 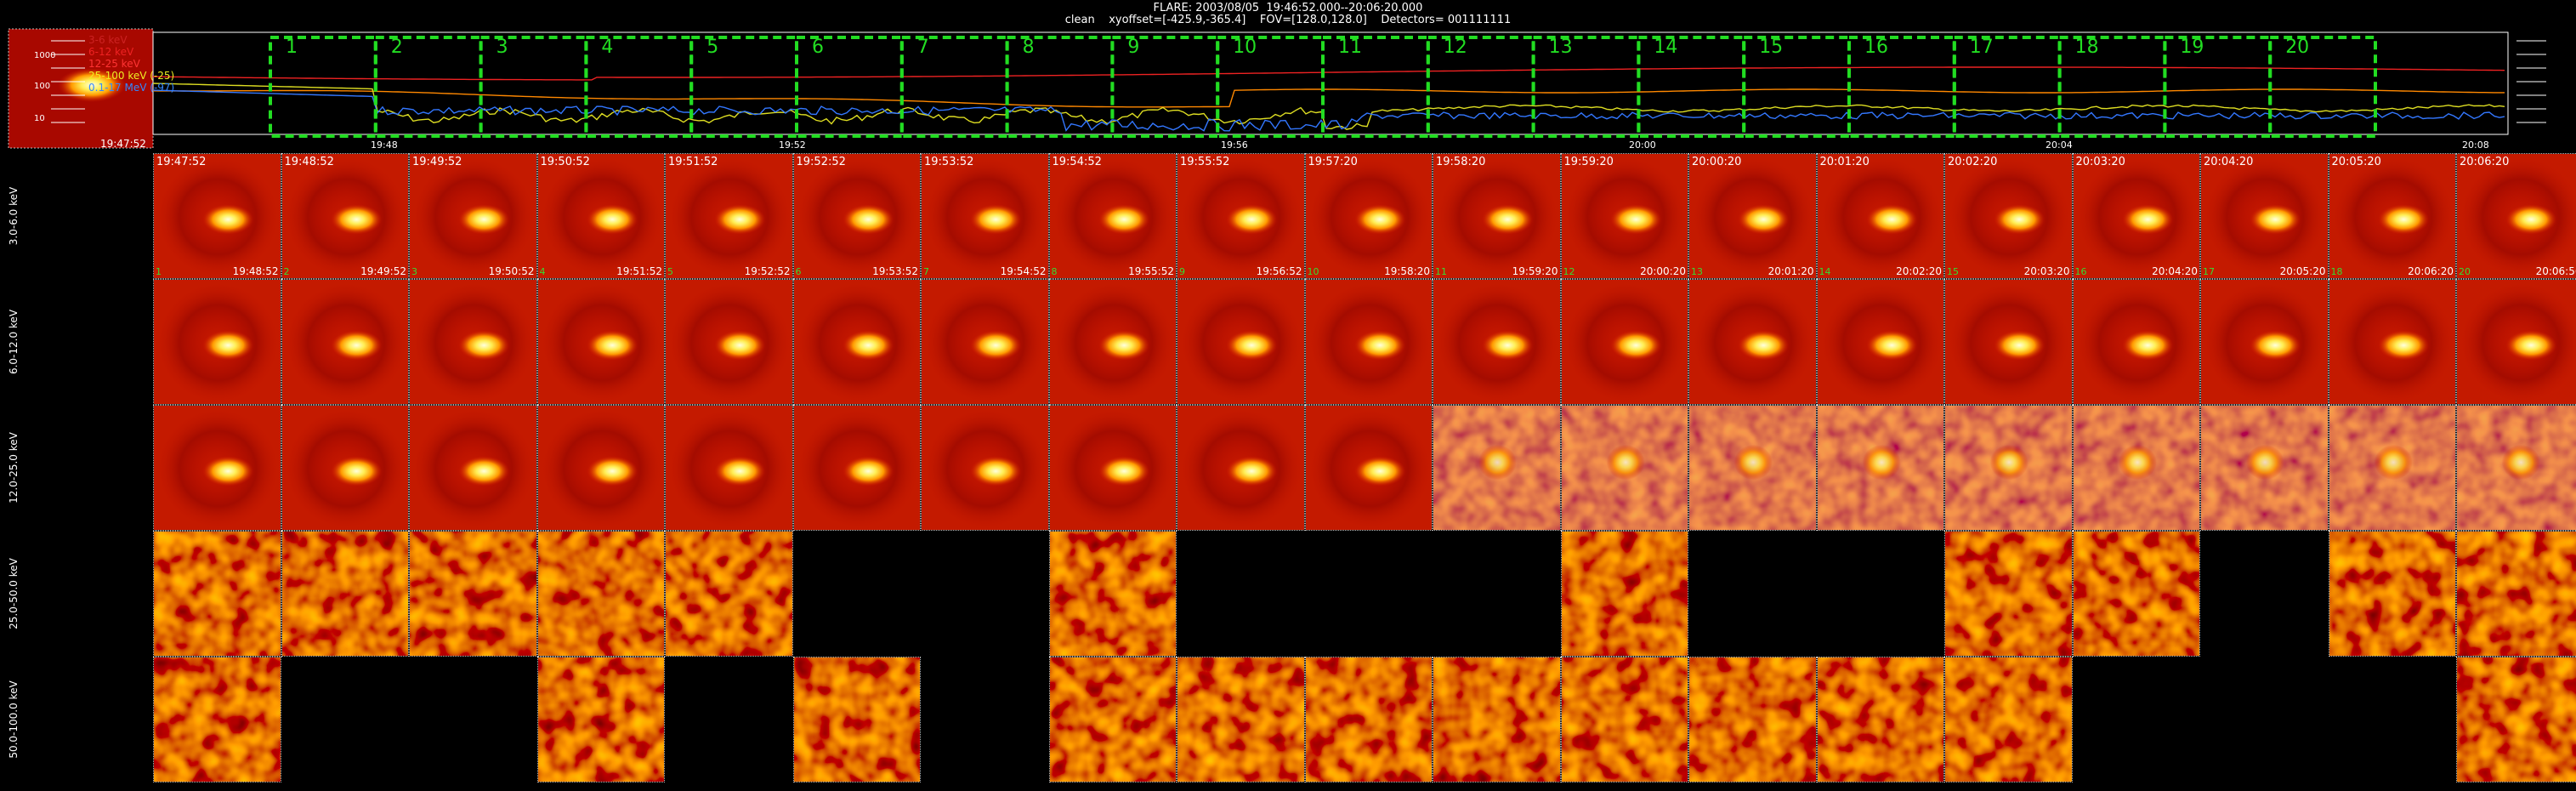 What do you see at coordinates (2209, 271) in the screenshot?
I see `image-index: 17` at bounding box center [2209, 271].